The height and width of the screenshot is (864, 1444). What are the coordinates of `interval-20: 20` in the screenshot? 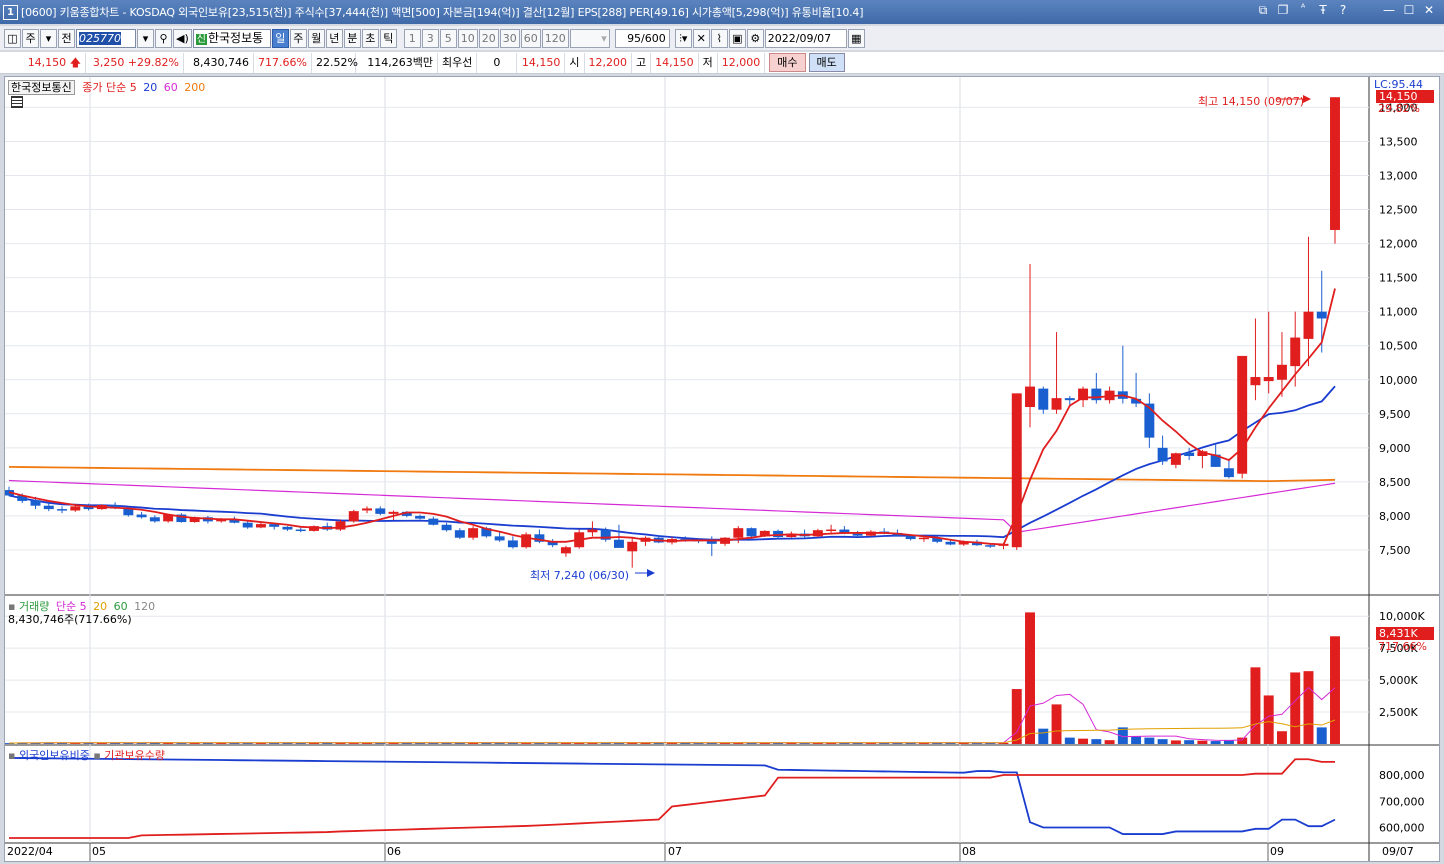 It's located at (488, 38).